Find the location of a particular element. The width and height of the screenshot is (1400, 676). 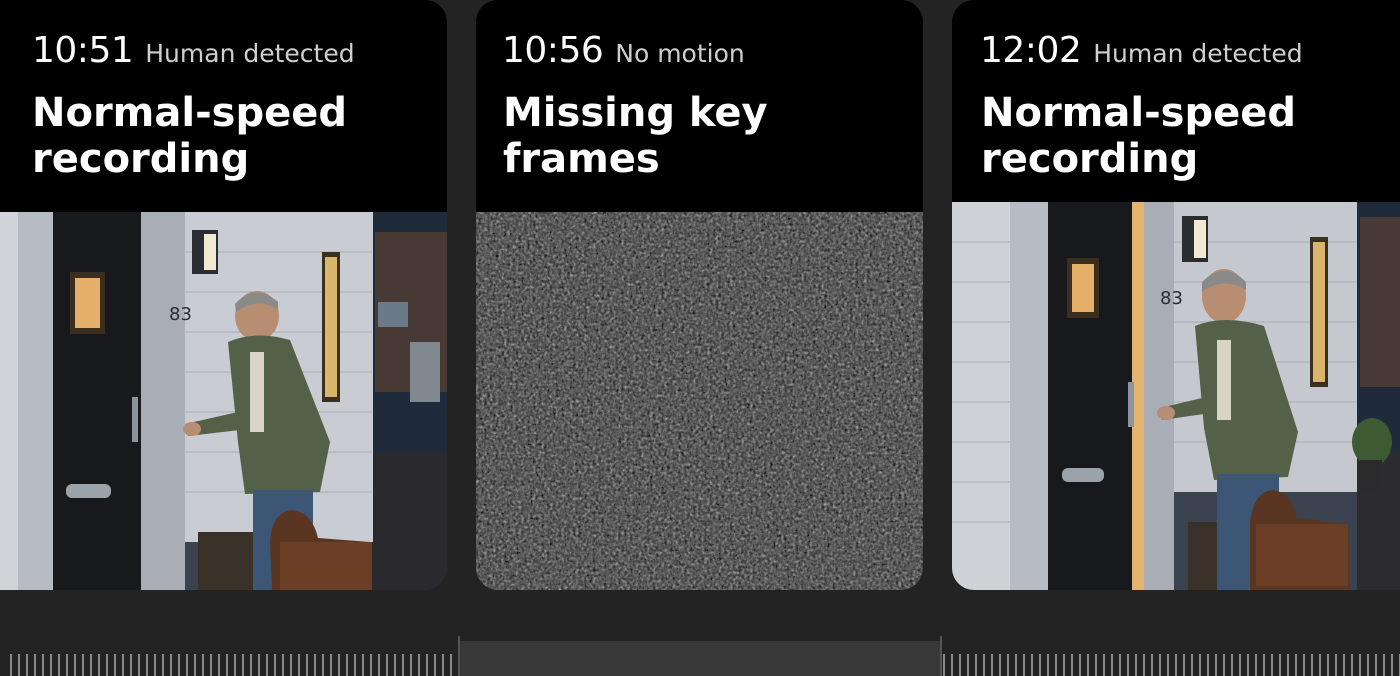

event-time: 12:02 is located at coordinates (1031, 50).